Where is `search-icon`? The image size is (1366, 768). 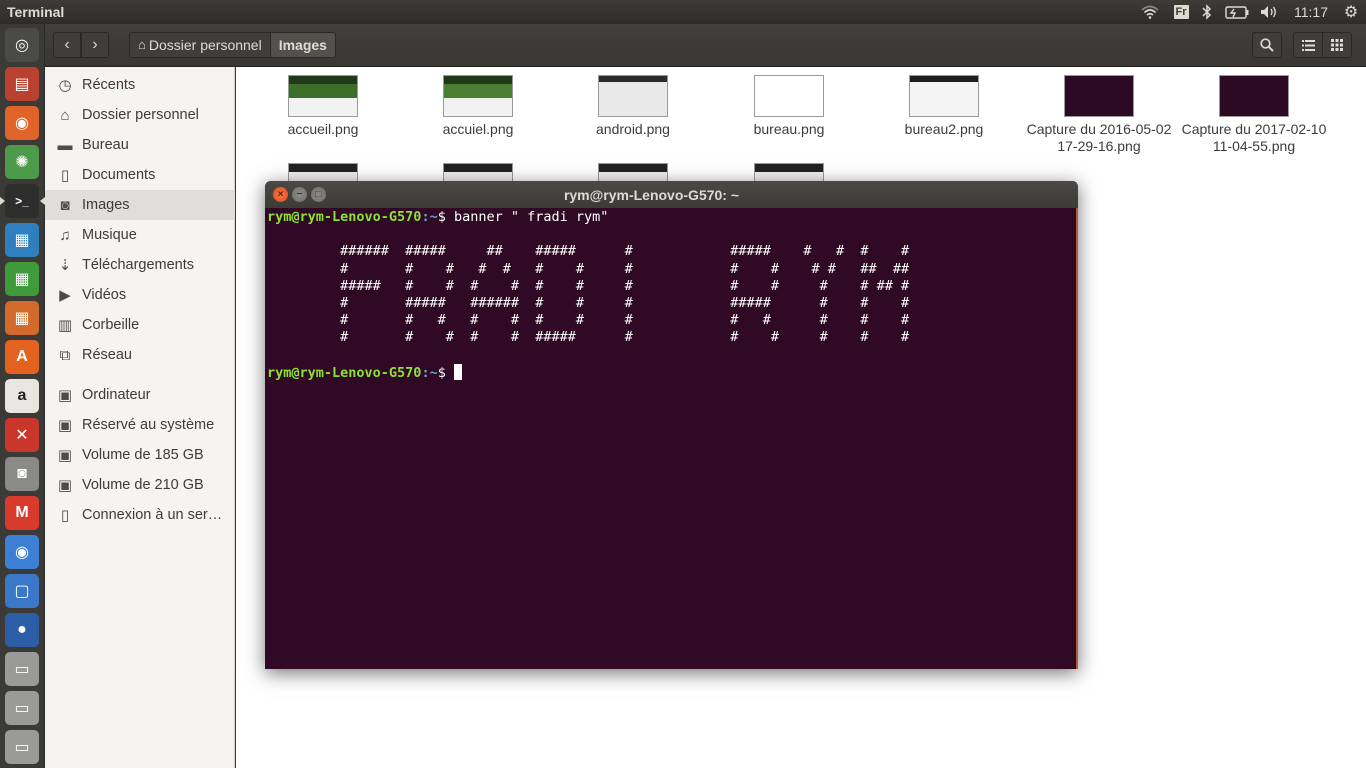 search-icon is located at coordinates (1267, 45).